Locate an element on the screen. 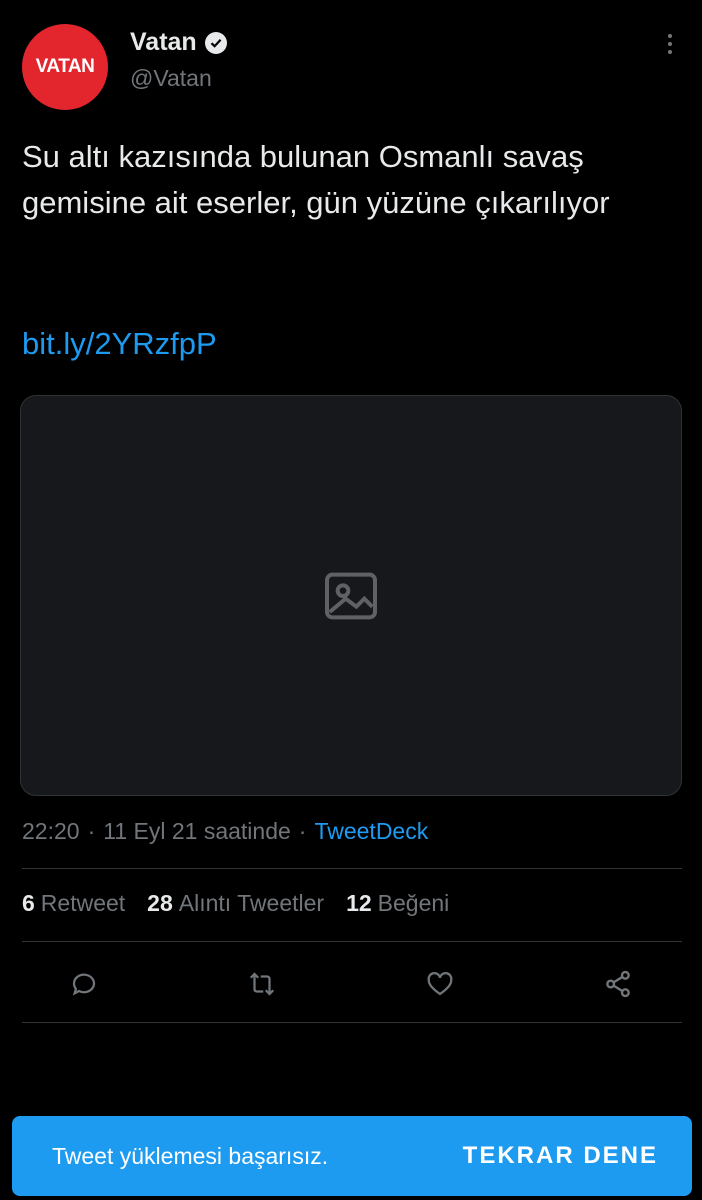  tweet-meta: 22:20 · 11 Eyl 21 saatinde · TweetDeck is located at coordinates (225, 831).